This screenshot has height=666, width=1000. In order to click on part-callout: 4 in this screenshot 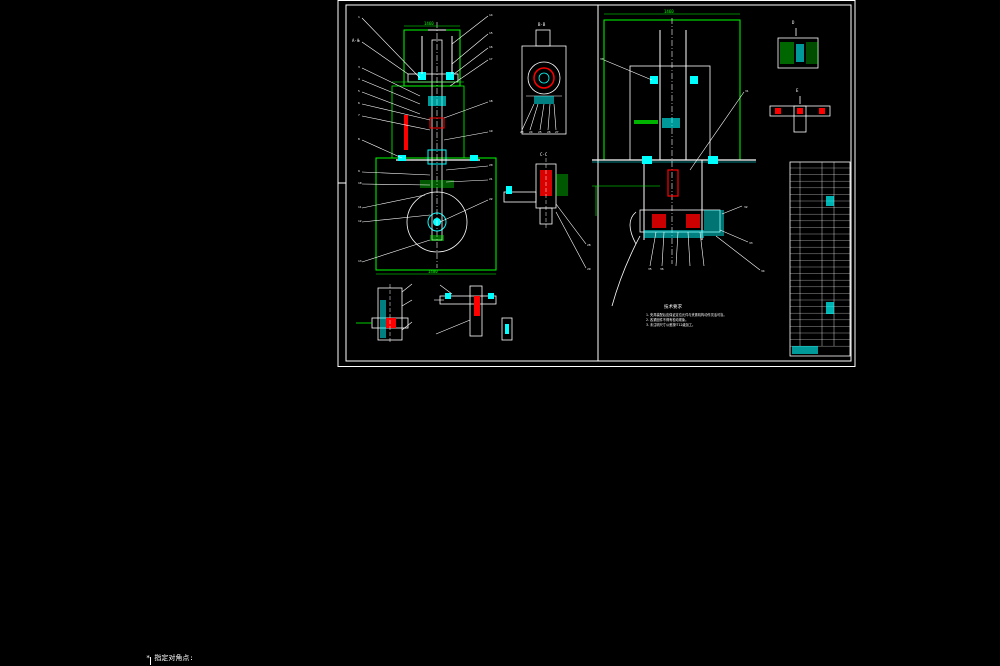, I will do `click(359, 79)`.